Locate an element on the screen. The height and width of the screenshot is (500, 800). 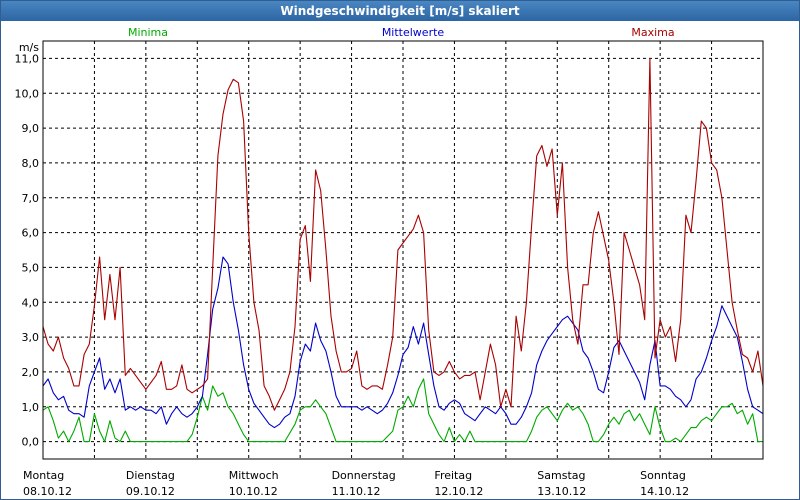
y-tick-label: 0,0 is located at coordinates (31, 442).